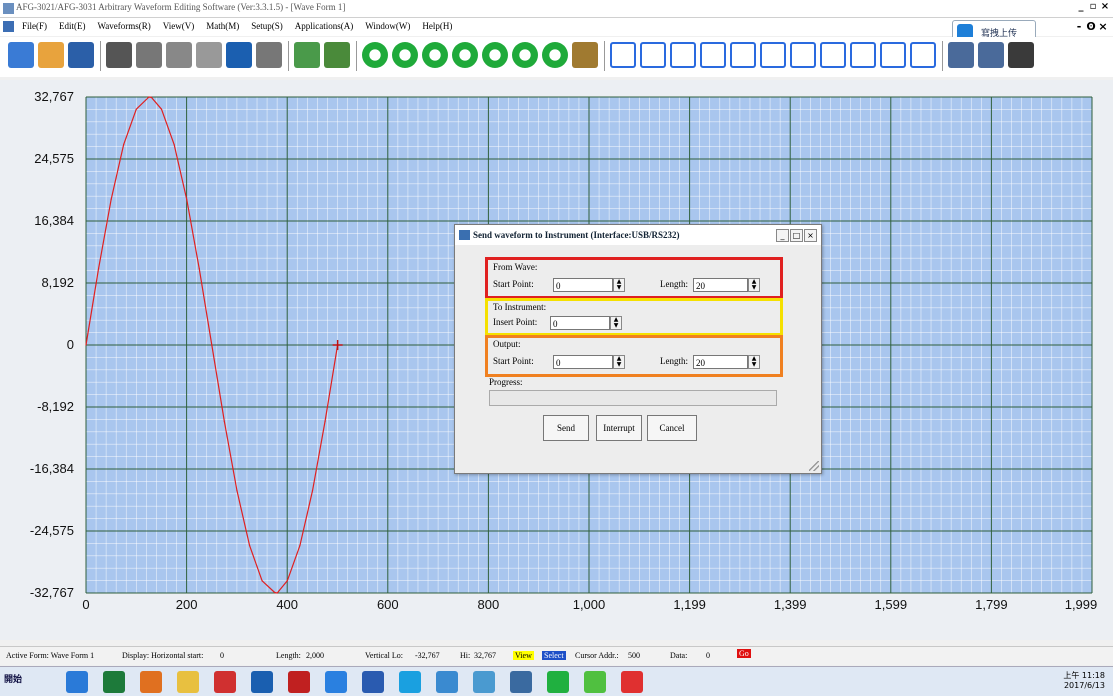 The width and height of the screenshot is (1113, 696). What do you see at coordinates (583, 362) in the screenshot?
I see `output-start-input: 0` at bounding box center [583, 362].